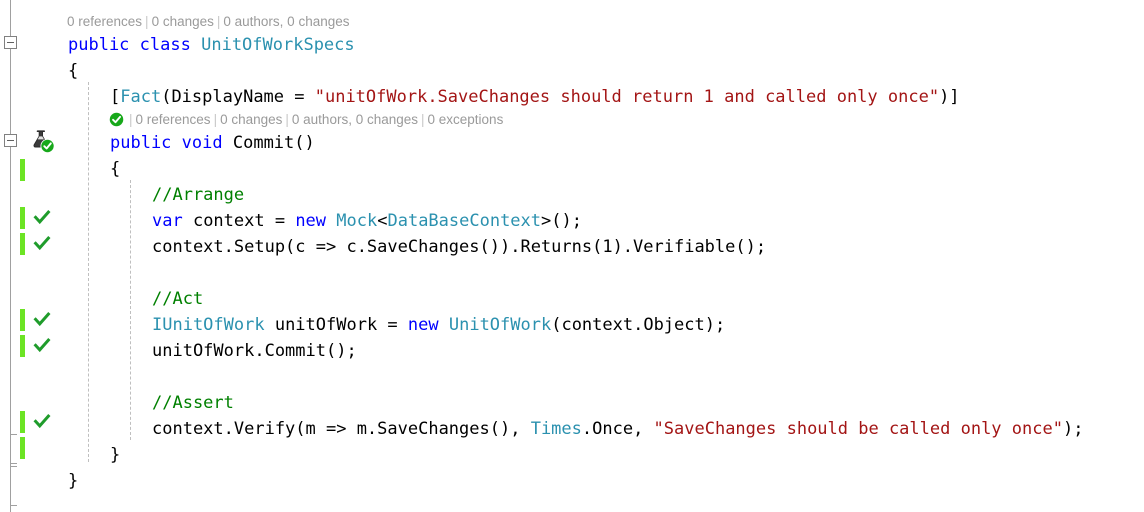 Image resolution: width=1144 pixels, height=512 pixels. I want to click on code-token-plain: context.Verify(m => m.SaveChanges(),, so click(341, 429).